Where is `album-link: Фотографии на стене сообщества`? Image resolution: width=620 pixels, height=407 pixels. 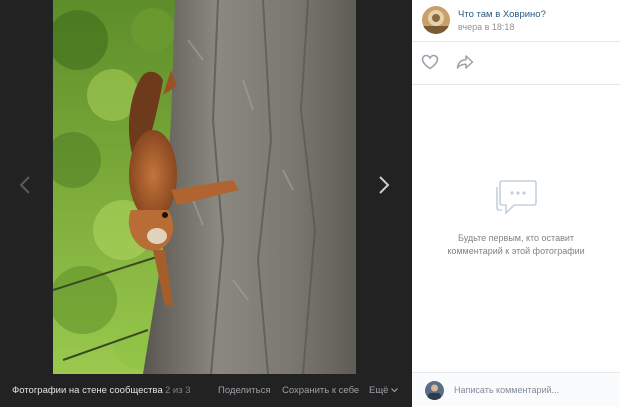
album-link: Фотографии на стене сообщества is located at coordinates (87, 390).